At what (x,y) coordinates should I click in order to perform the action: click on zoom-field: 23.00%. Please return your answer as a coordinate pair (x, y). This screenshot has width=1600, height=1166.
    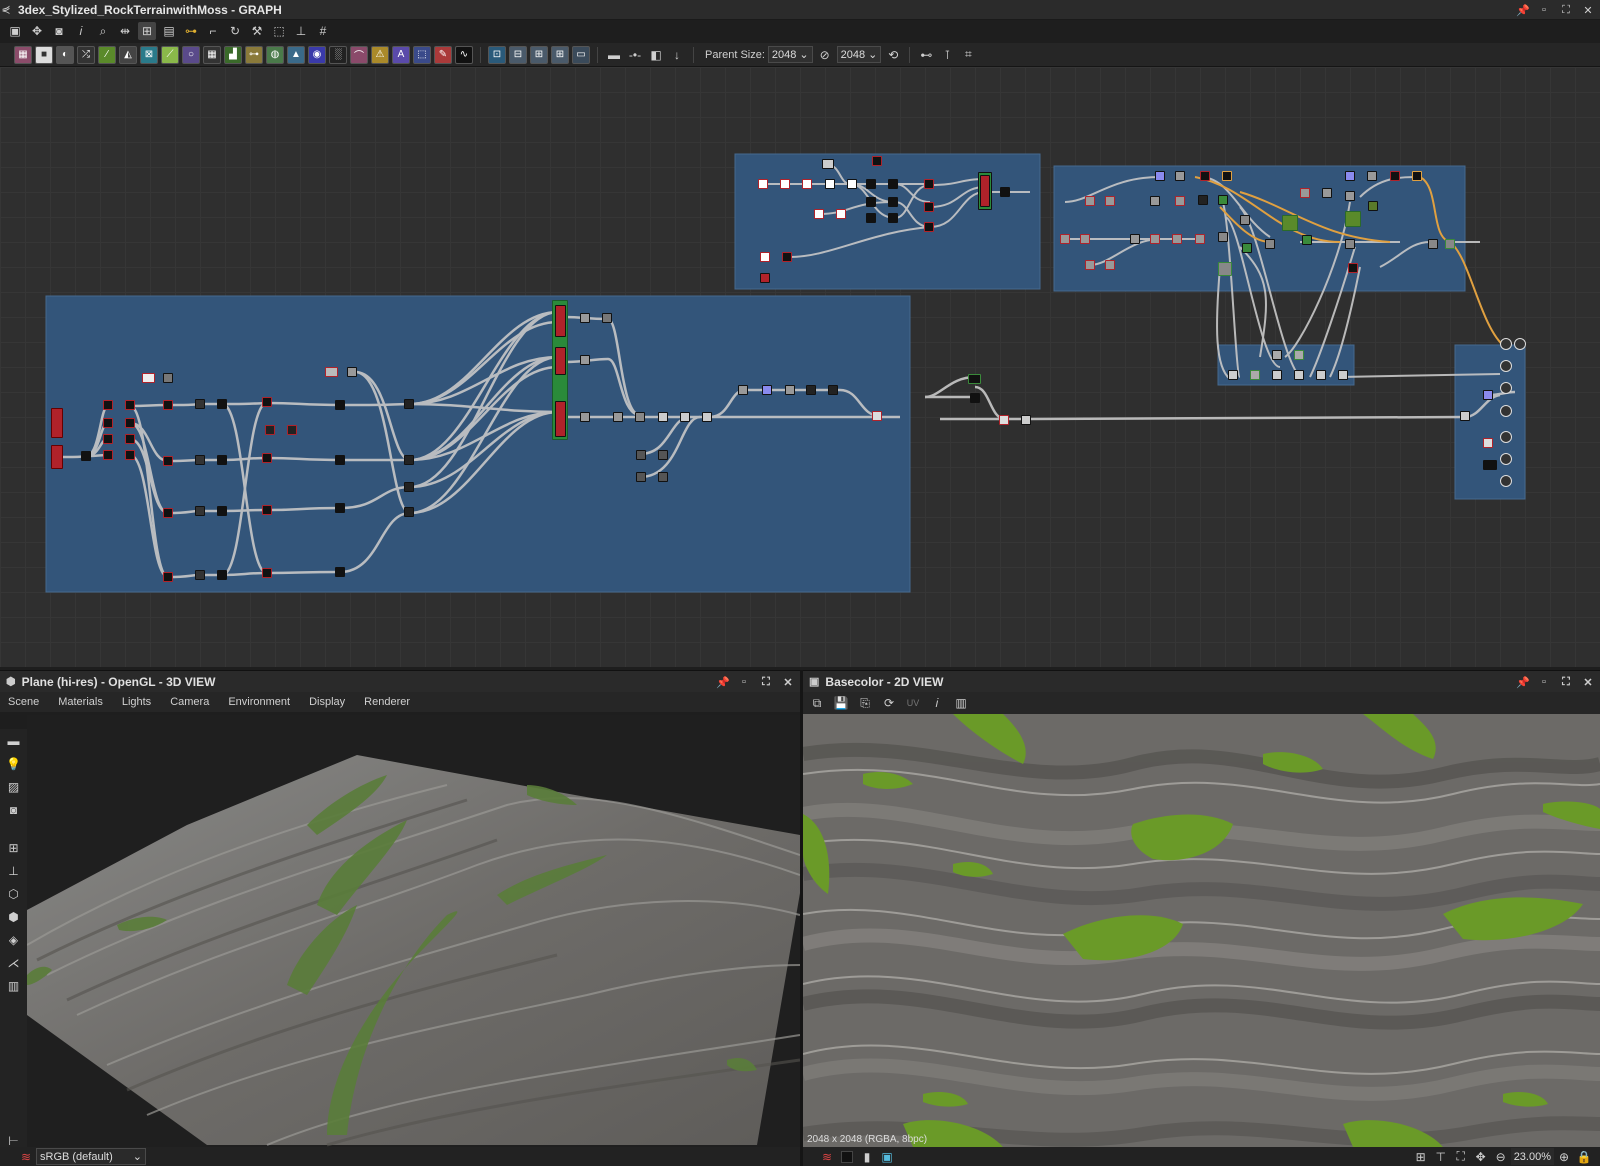
    Looking at the image, I should click on (1532, 1156).